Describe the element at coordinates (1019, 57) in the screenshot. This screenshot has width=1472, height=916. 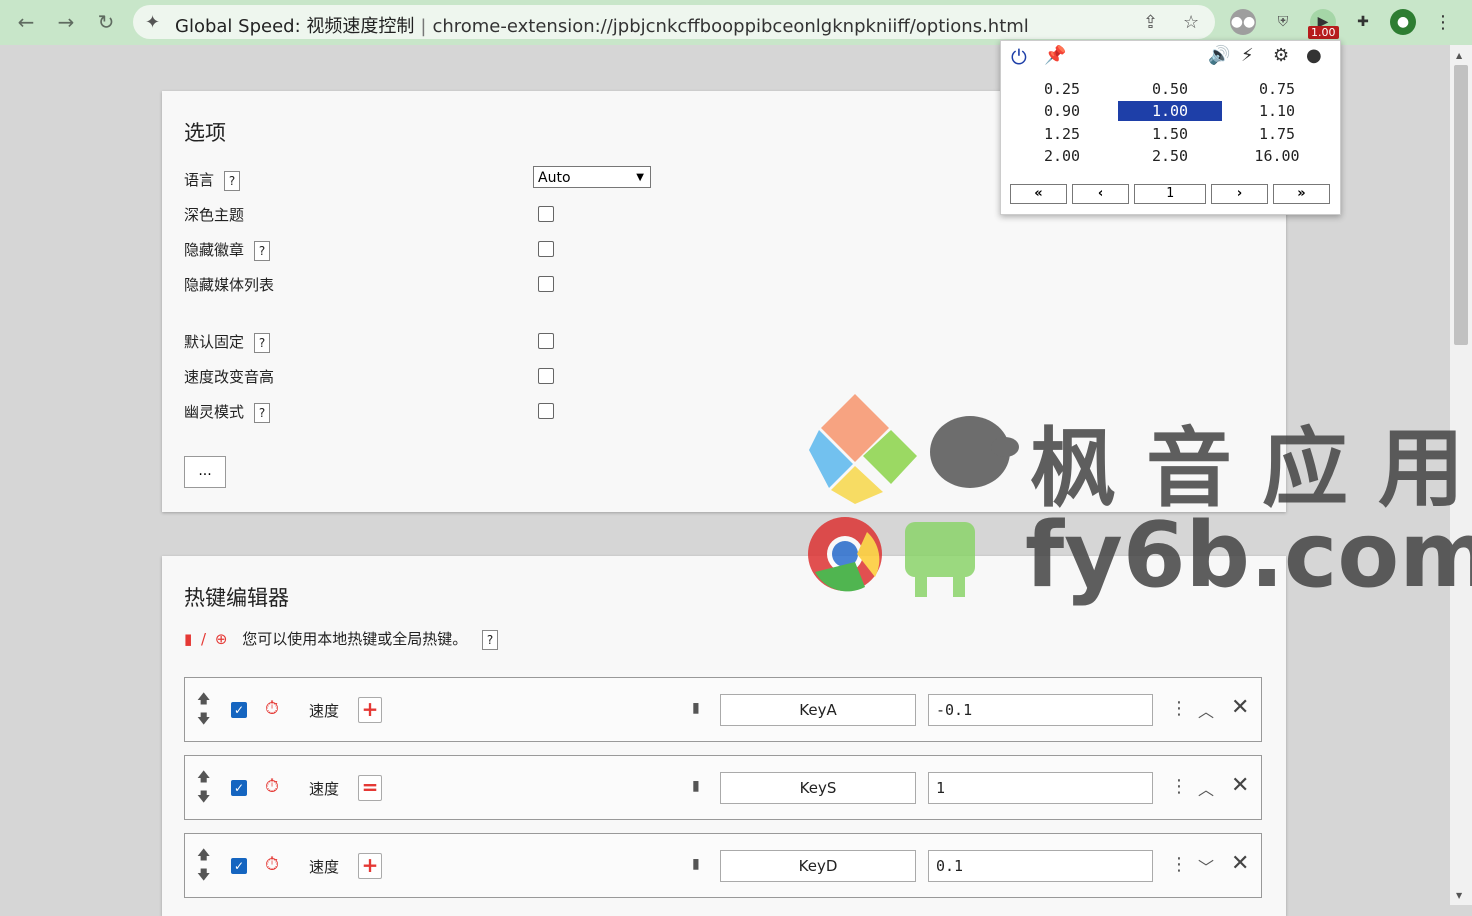
I see `power-icon: ⏻` at that location.